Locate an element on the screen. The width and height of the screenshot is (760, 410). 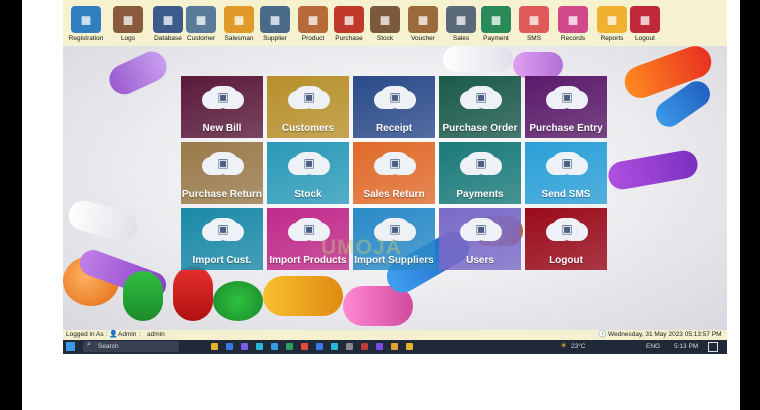
tile-stock: ▣ Stock is located at coordinates (308, 173).